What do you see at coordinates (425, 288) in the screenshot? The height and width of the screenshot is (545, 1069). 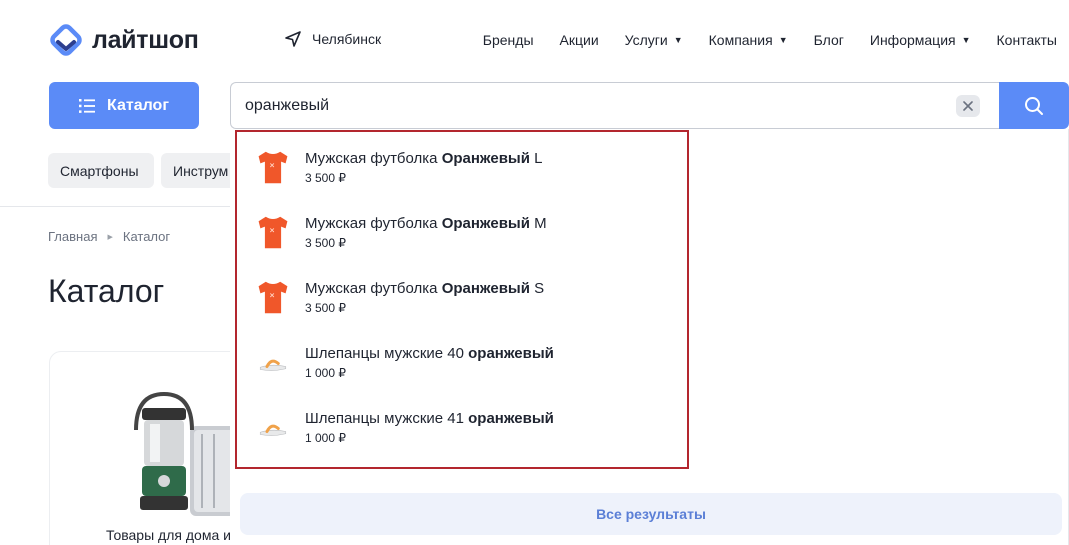 I see `suggestion-title: Мужская футболка Оранжевый S` at bounding box center [425, 288].